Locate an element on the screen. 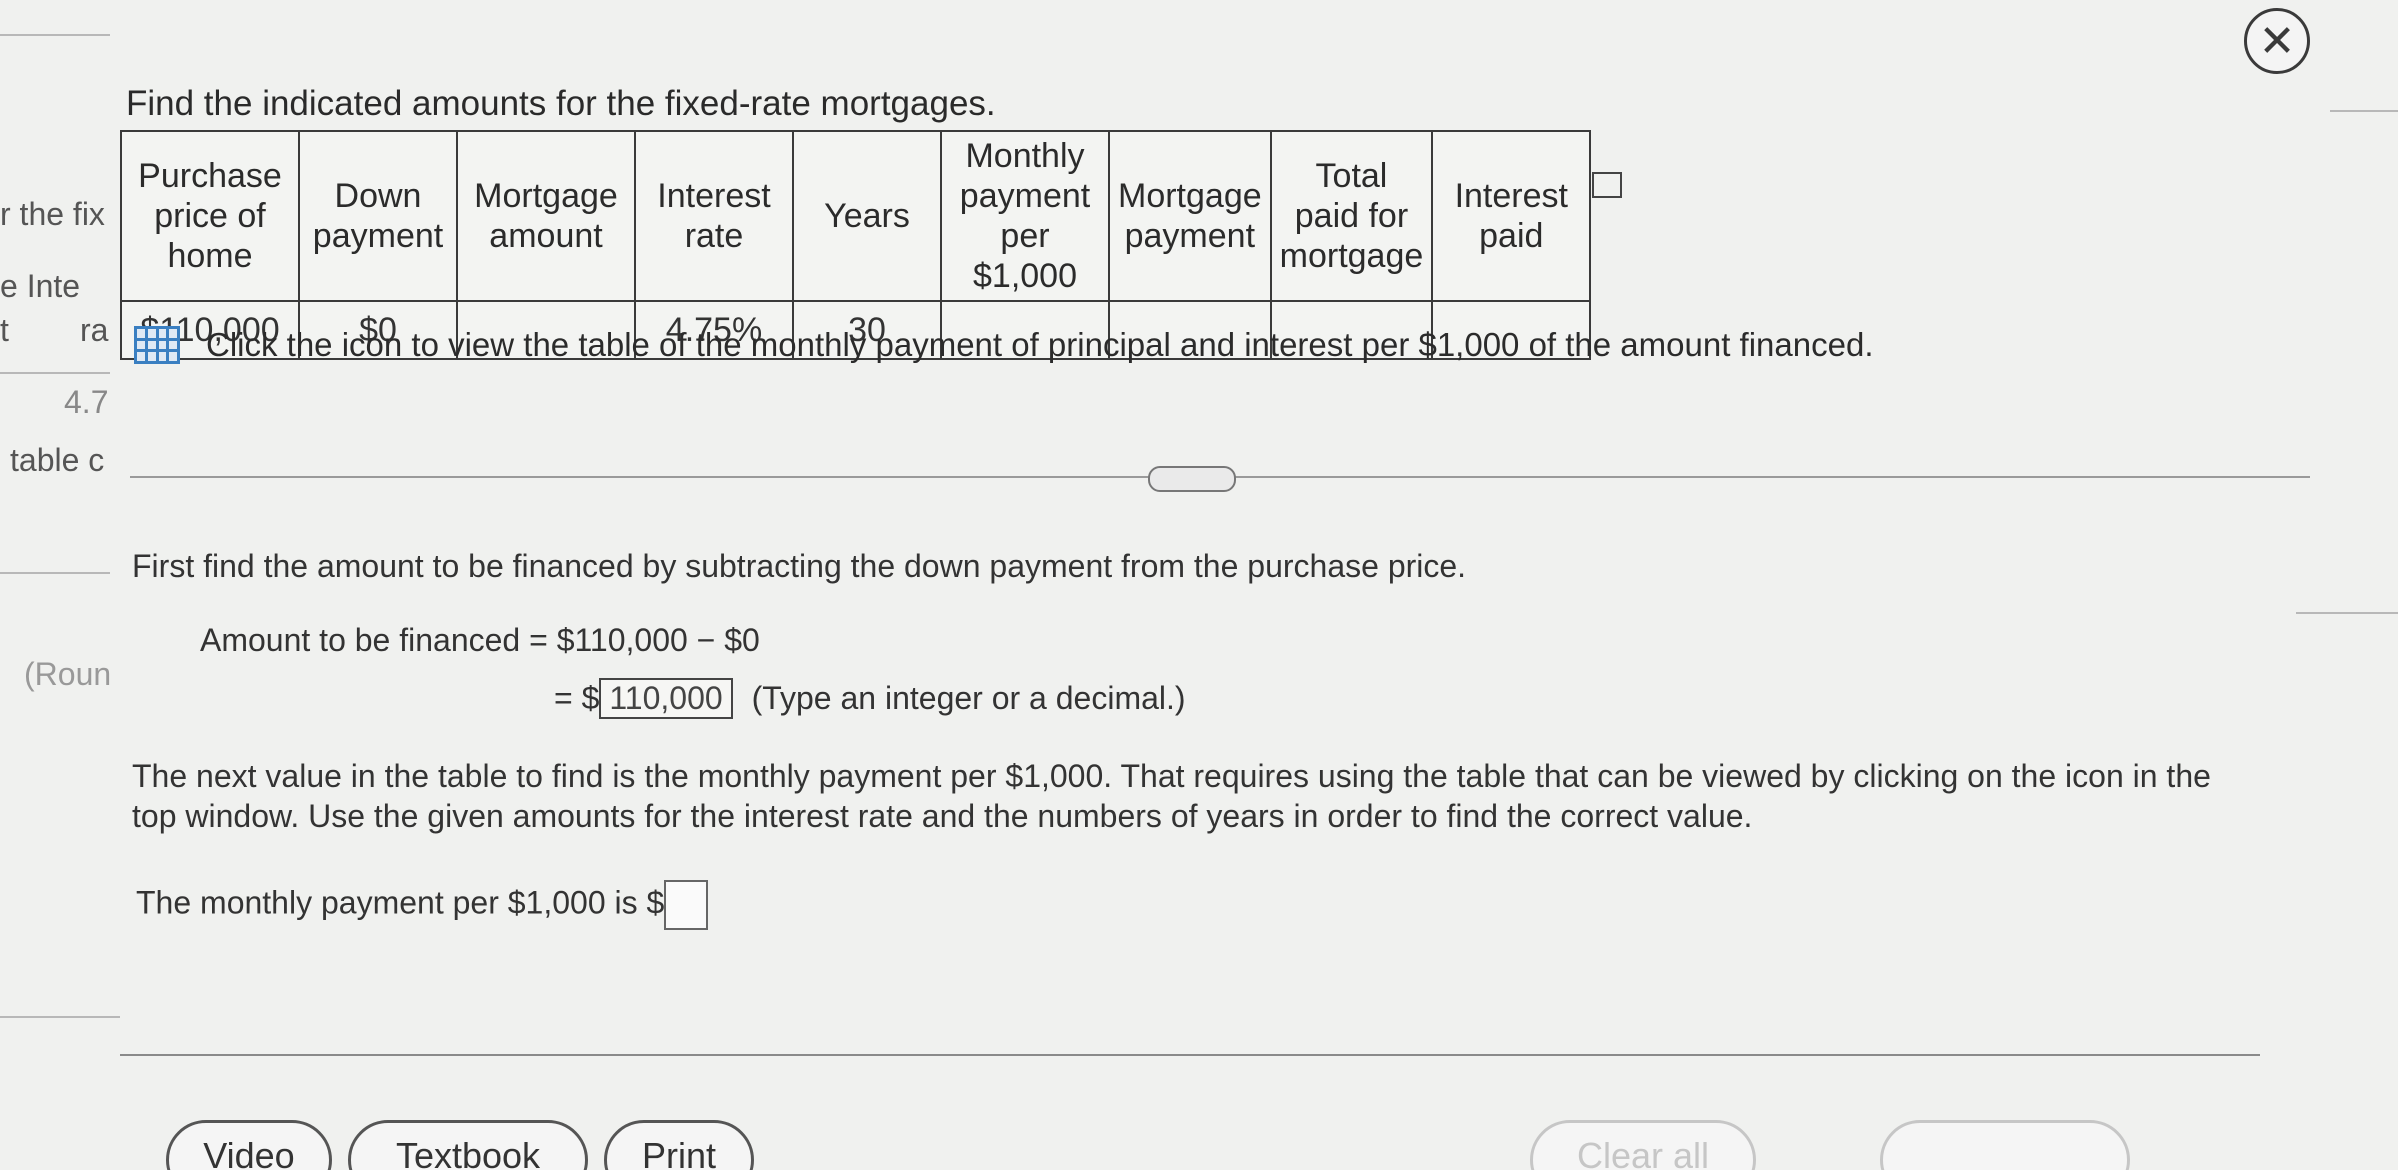 The width and height of the screenshot is (2398, 1170). footer-divider is located at coordinates (1190, 1055).